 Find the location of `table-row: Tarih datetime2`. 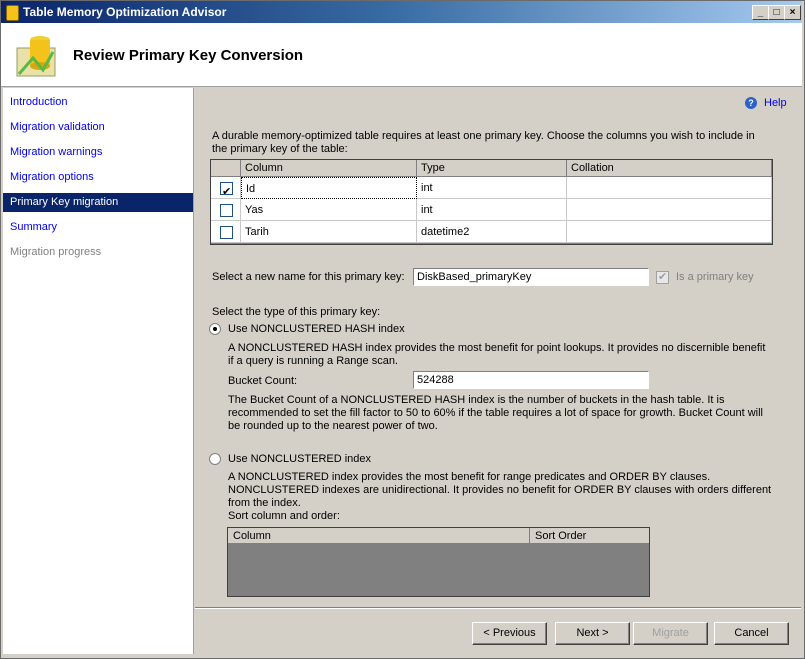

table-row: Tarih datetime2 is located at coordinates (491, 232).